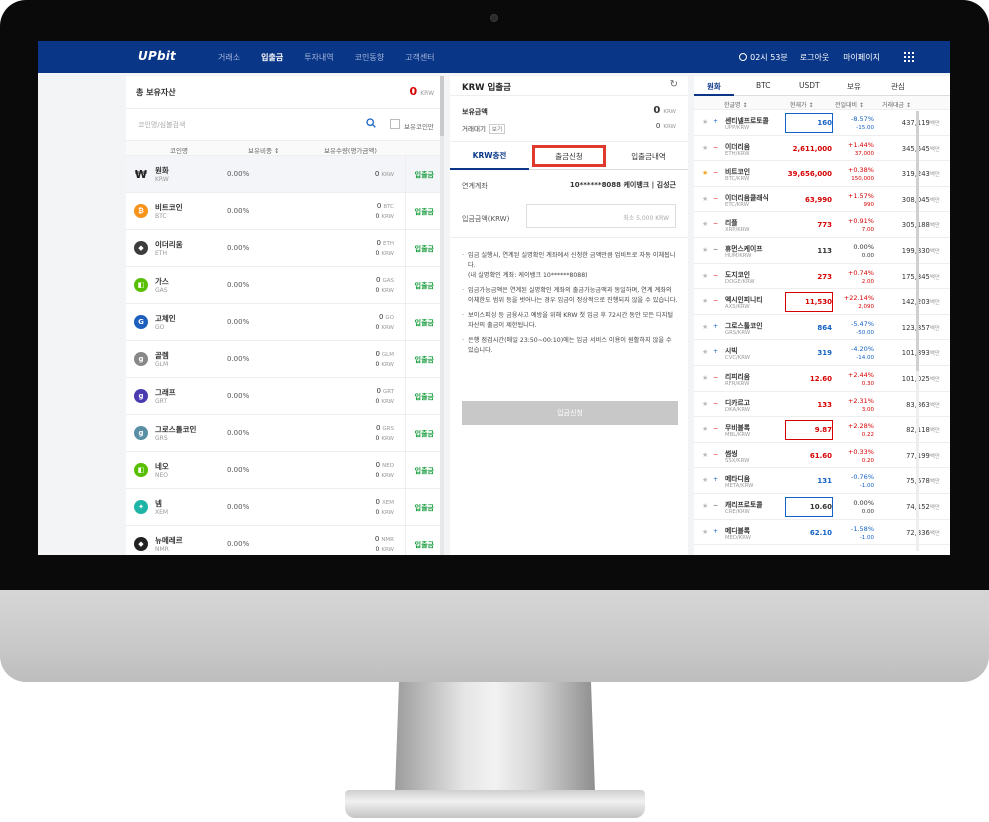 Image resolution: width=989 pixels, height=822 pixels. I want to click on market-row: ★ + 메타디움META/KRW 131 -0.76%-1.00 75,678백만, so click(822, 481).